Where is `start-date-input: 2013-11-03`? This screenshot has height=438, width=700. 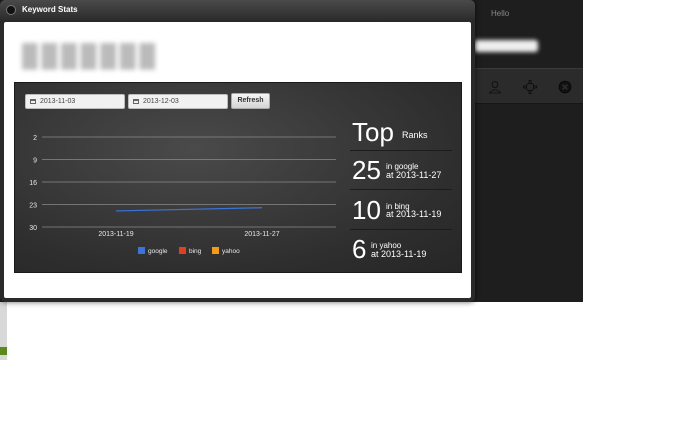
start-date-input: 2013-11-03 is located at coordinates (75, 101).